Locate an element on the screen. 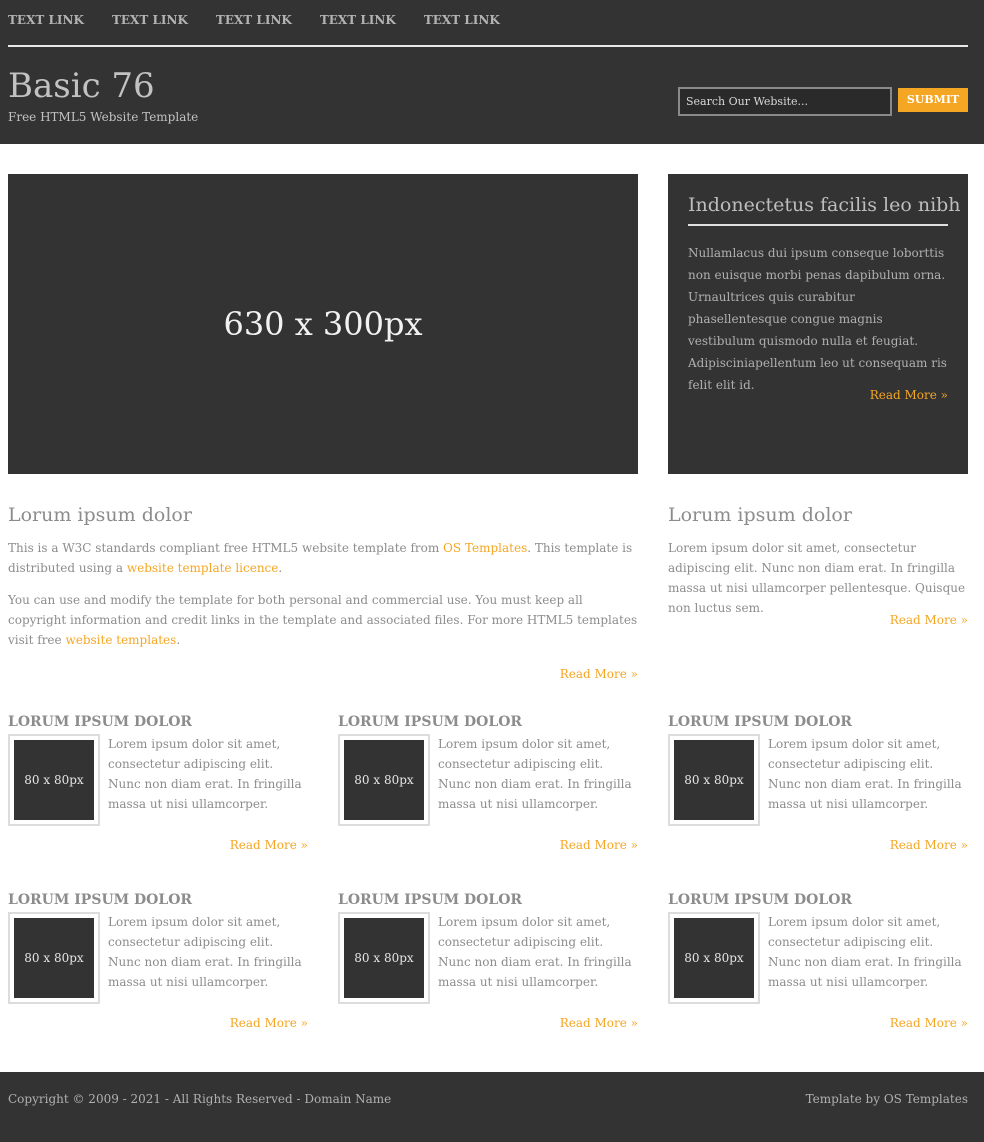  nav-link-1: TEXT LINK is located at coordinates (46, 20).